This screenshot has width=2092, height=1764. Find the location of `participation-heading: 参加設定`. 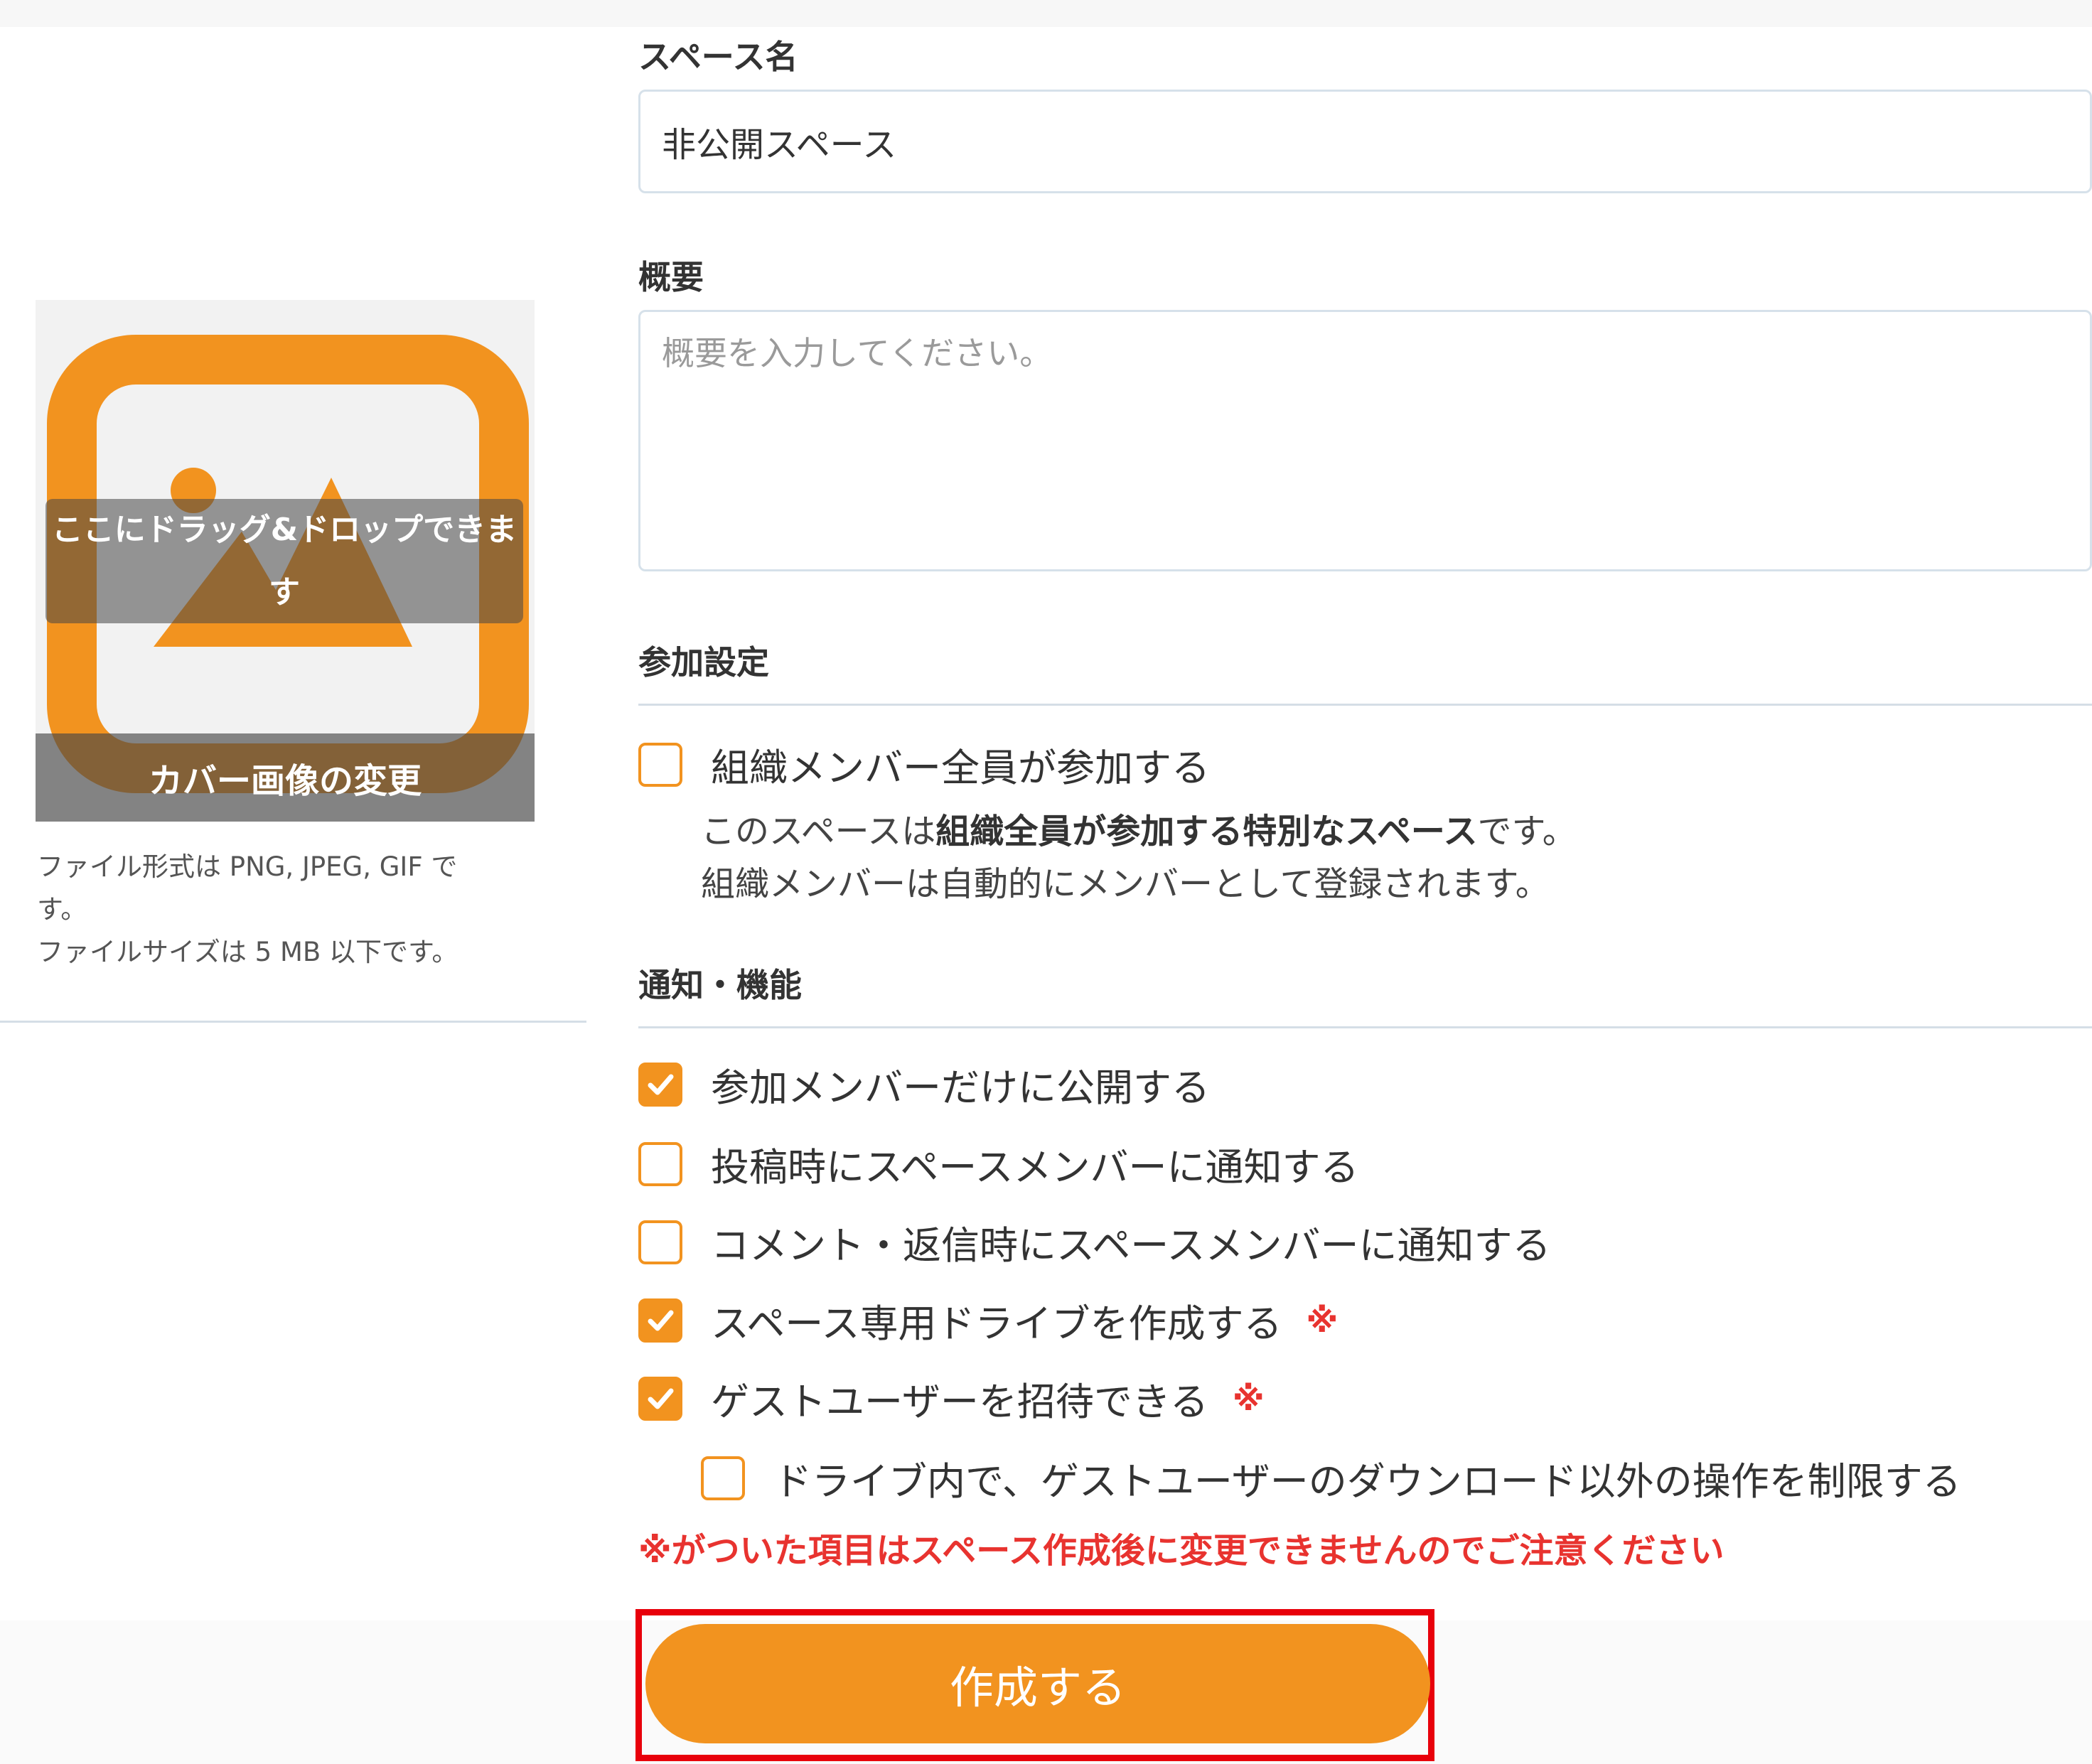

participation-heading: 参加設定 is located at coordinates (703, 662).